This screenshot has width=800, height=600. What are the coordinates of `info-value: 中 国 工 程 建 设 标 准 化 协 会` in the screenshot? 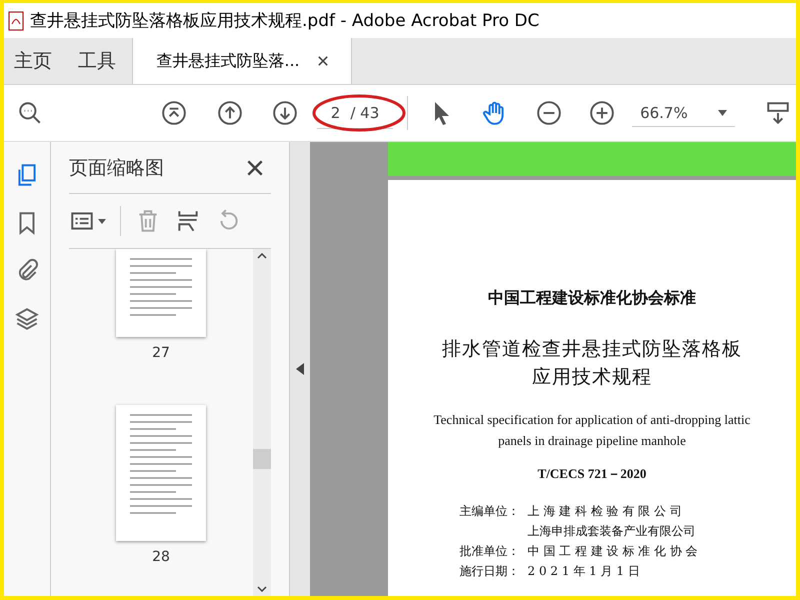 It's located at (613, 551).